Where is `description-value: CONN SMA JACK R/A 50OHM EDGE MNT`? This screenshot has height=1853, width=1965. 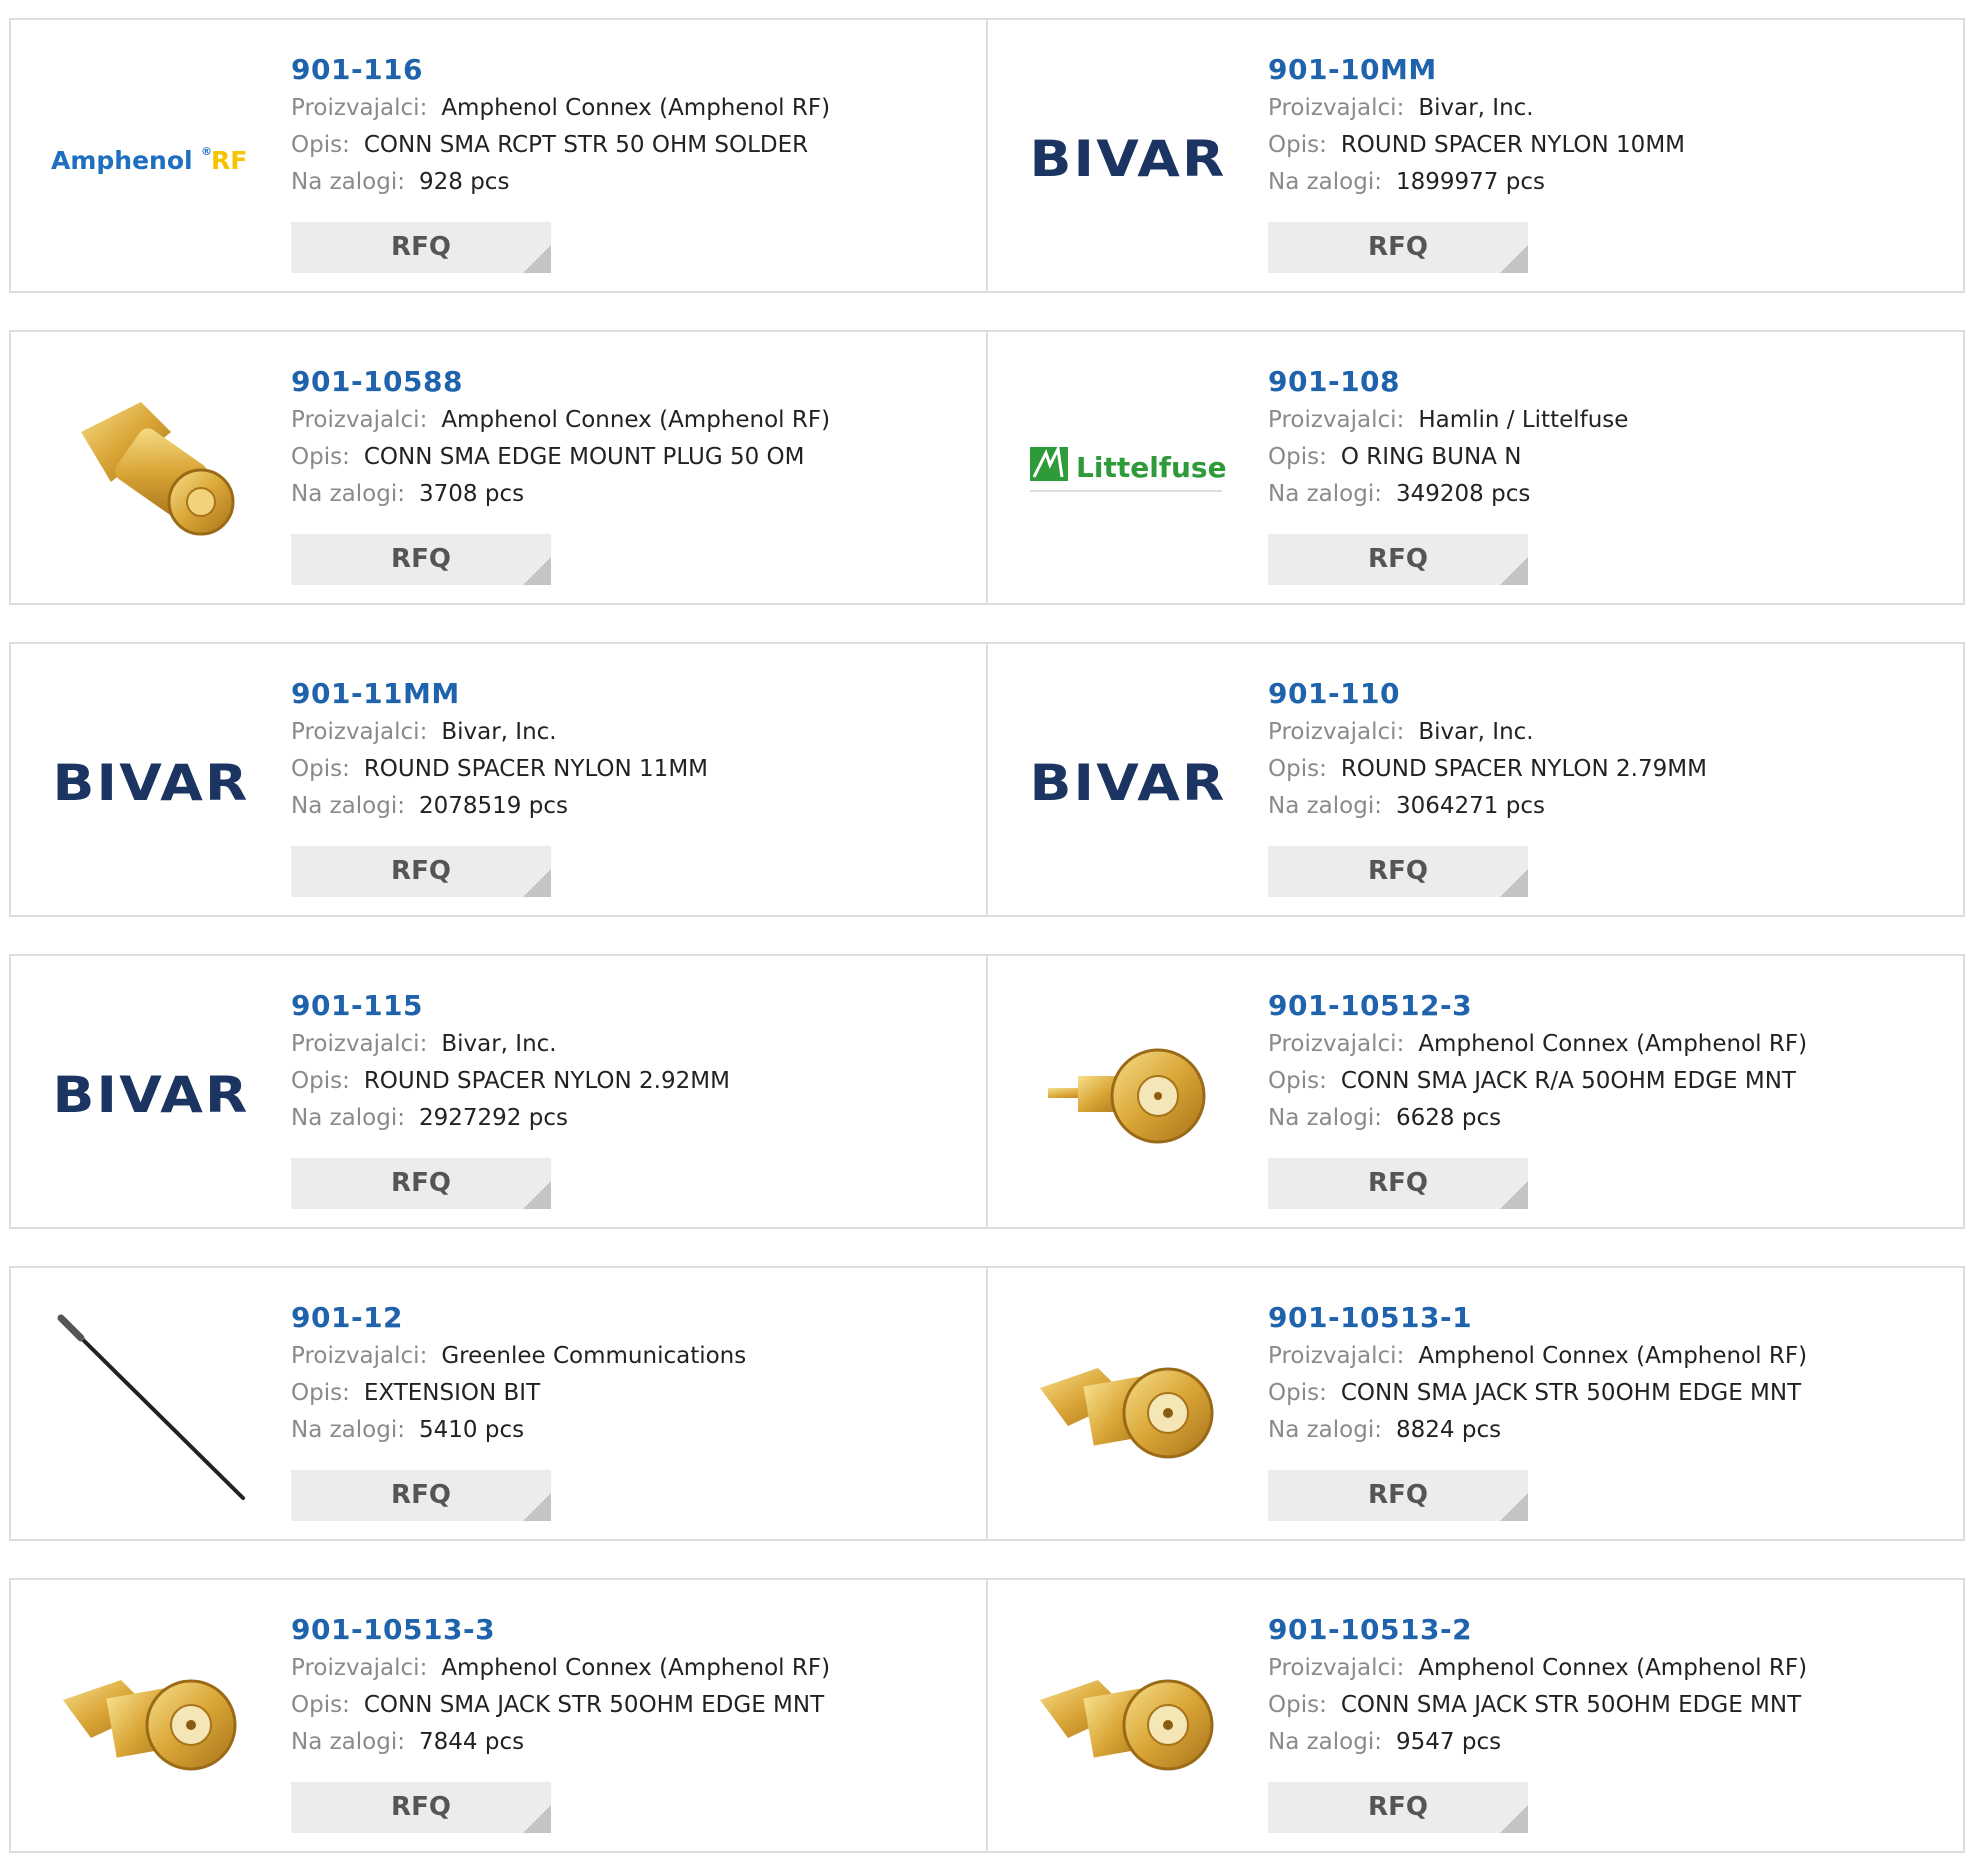 description-value: CONN SMA JACK R/A 50OHM EDGE MNT is located at coordinates (1568, 1081).